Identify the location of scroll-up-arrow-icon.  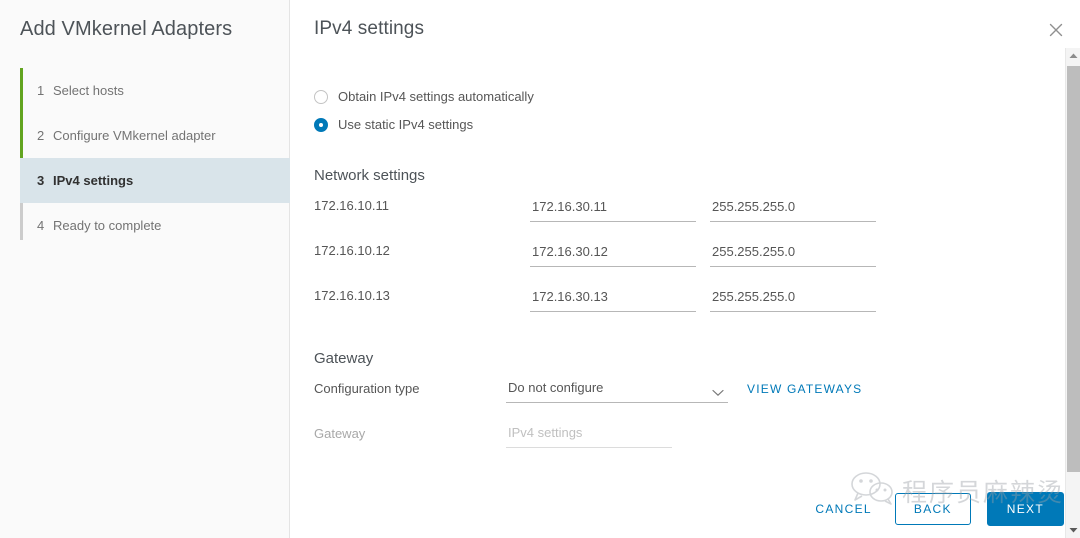
(1073, 56).